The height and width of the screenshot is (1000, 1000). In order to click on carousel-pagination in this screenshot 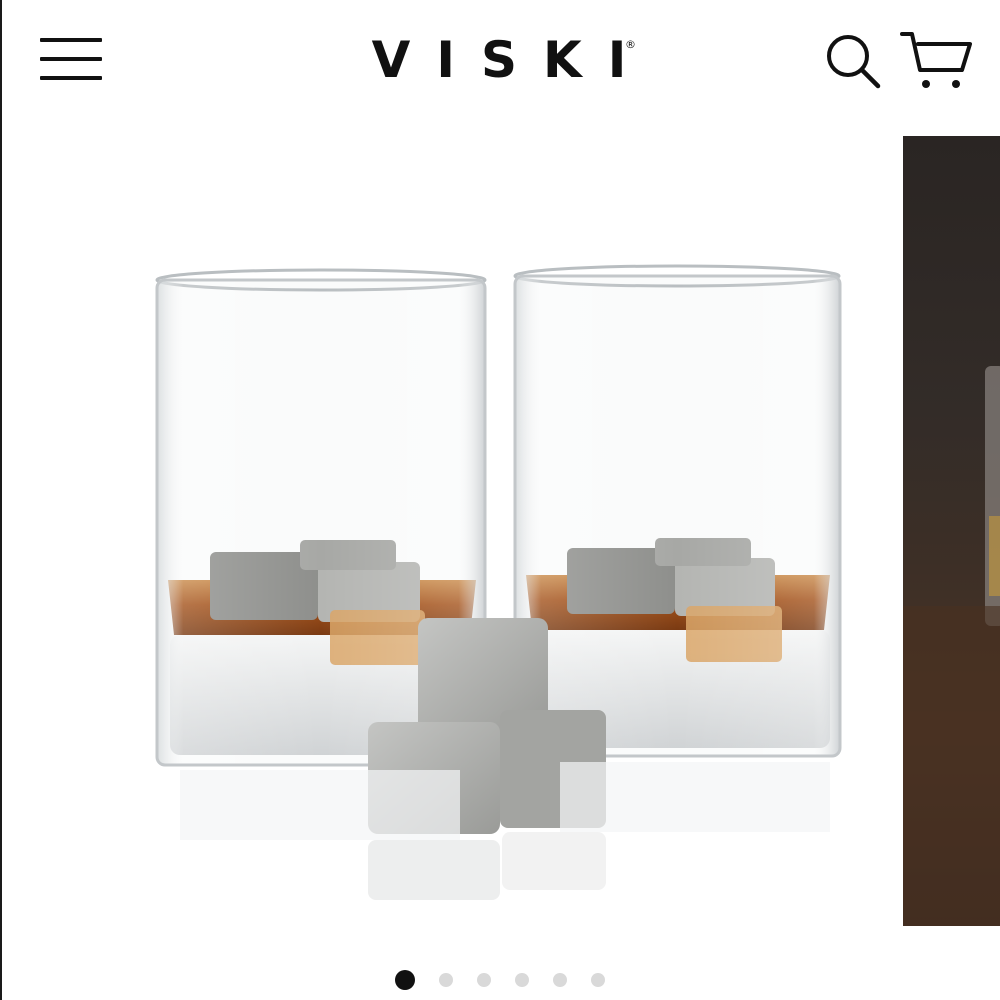, I will do `click(500, 980)`.